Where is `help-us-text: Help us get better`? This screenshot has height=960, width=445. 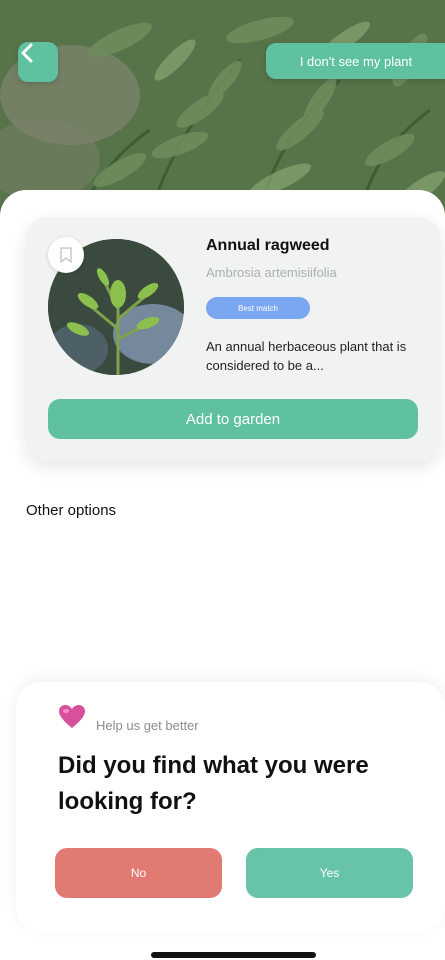
help-us-text: Help us get better is located at coordinates (147, 725).